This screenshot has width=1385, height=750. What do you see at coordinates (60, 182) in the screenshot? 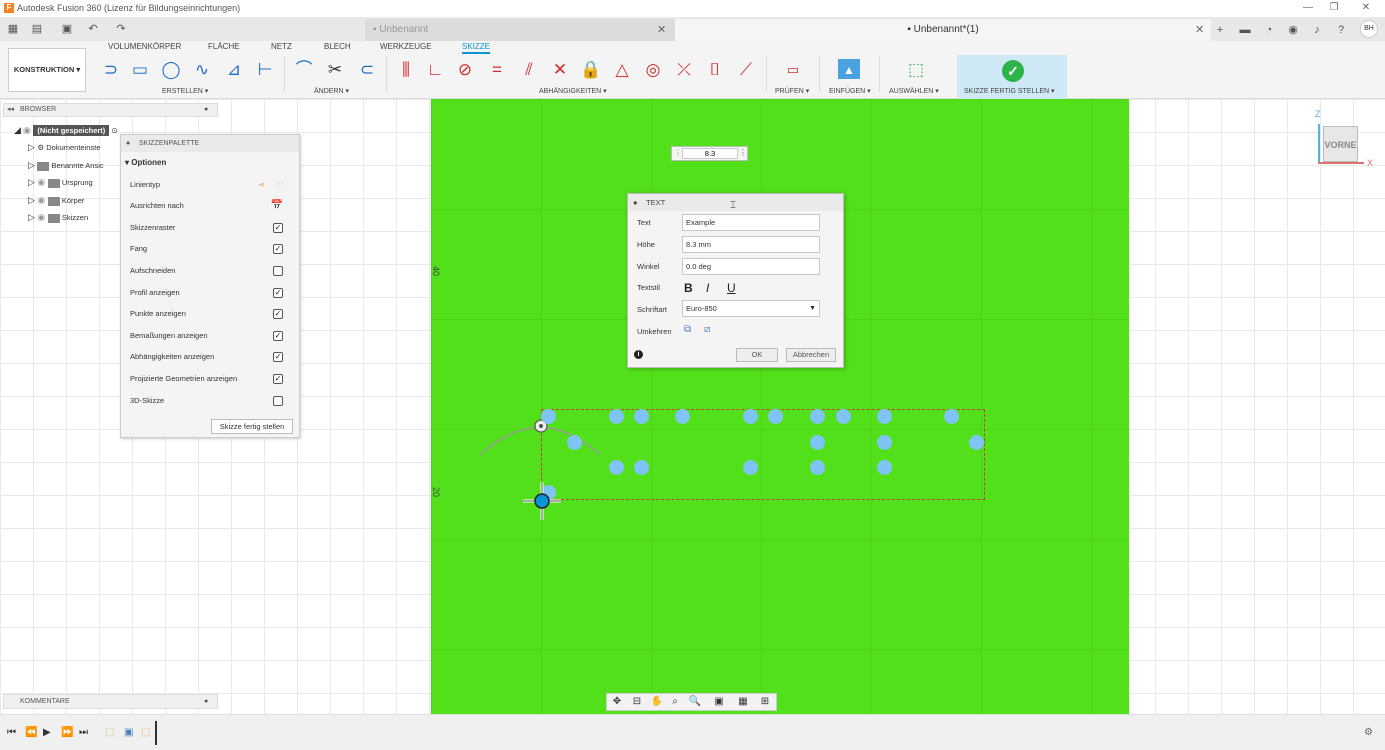
I see `tree-item-ursprung: ▷ ◉ Ursprung` at bounding box center [60, 182].